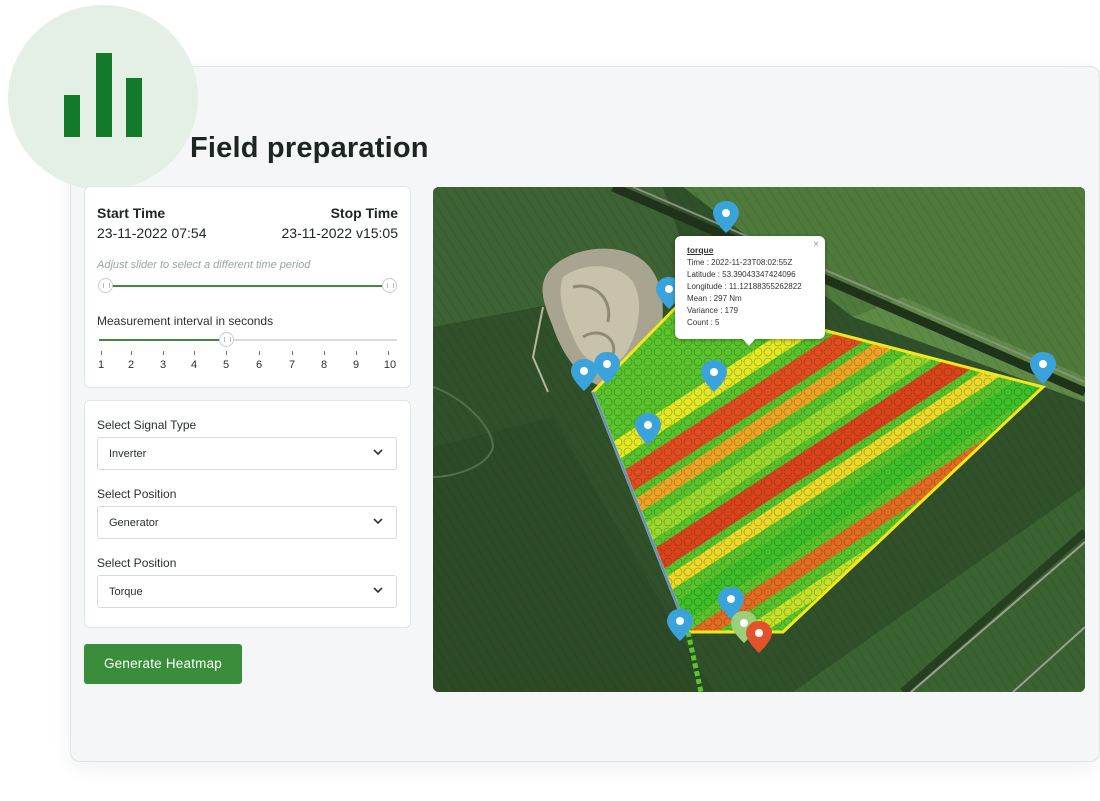  What do you see at coordinates (389, 285) in the screenshot?
I see `time-range-end-handle` at bounding box center [389, 285].